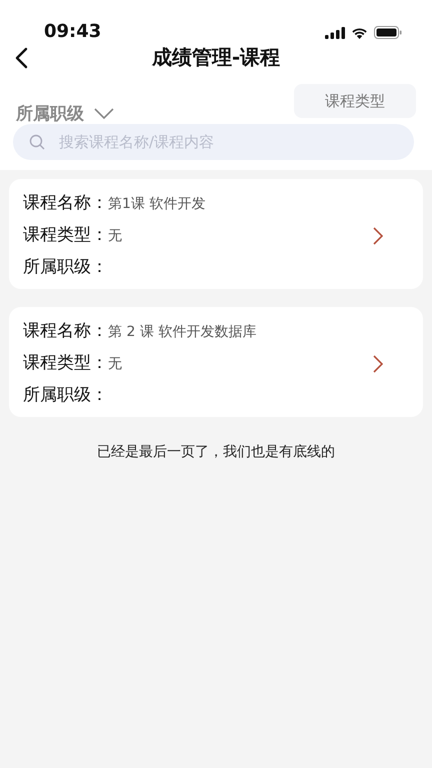 Image resolution: width=432 pixels, height=768 pixels. What do you see at coordinates (335, 32) in the screenshot?
I see `signal-icon` at bounding box center [335, 32].